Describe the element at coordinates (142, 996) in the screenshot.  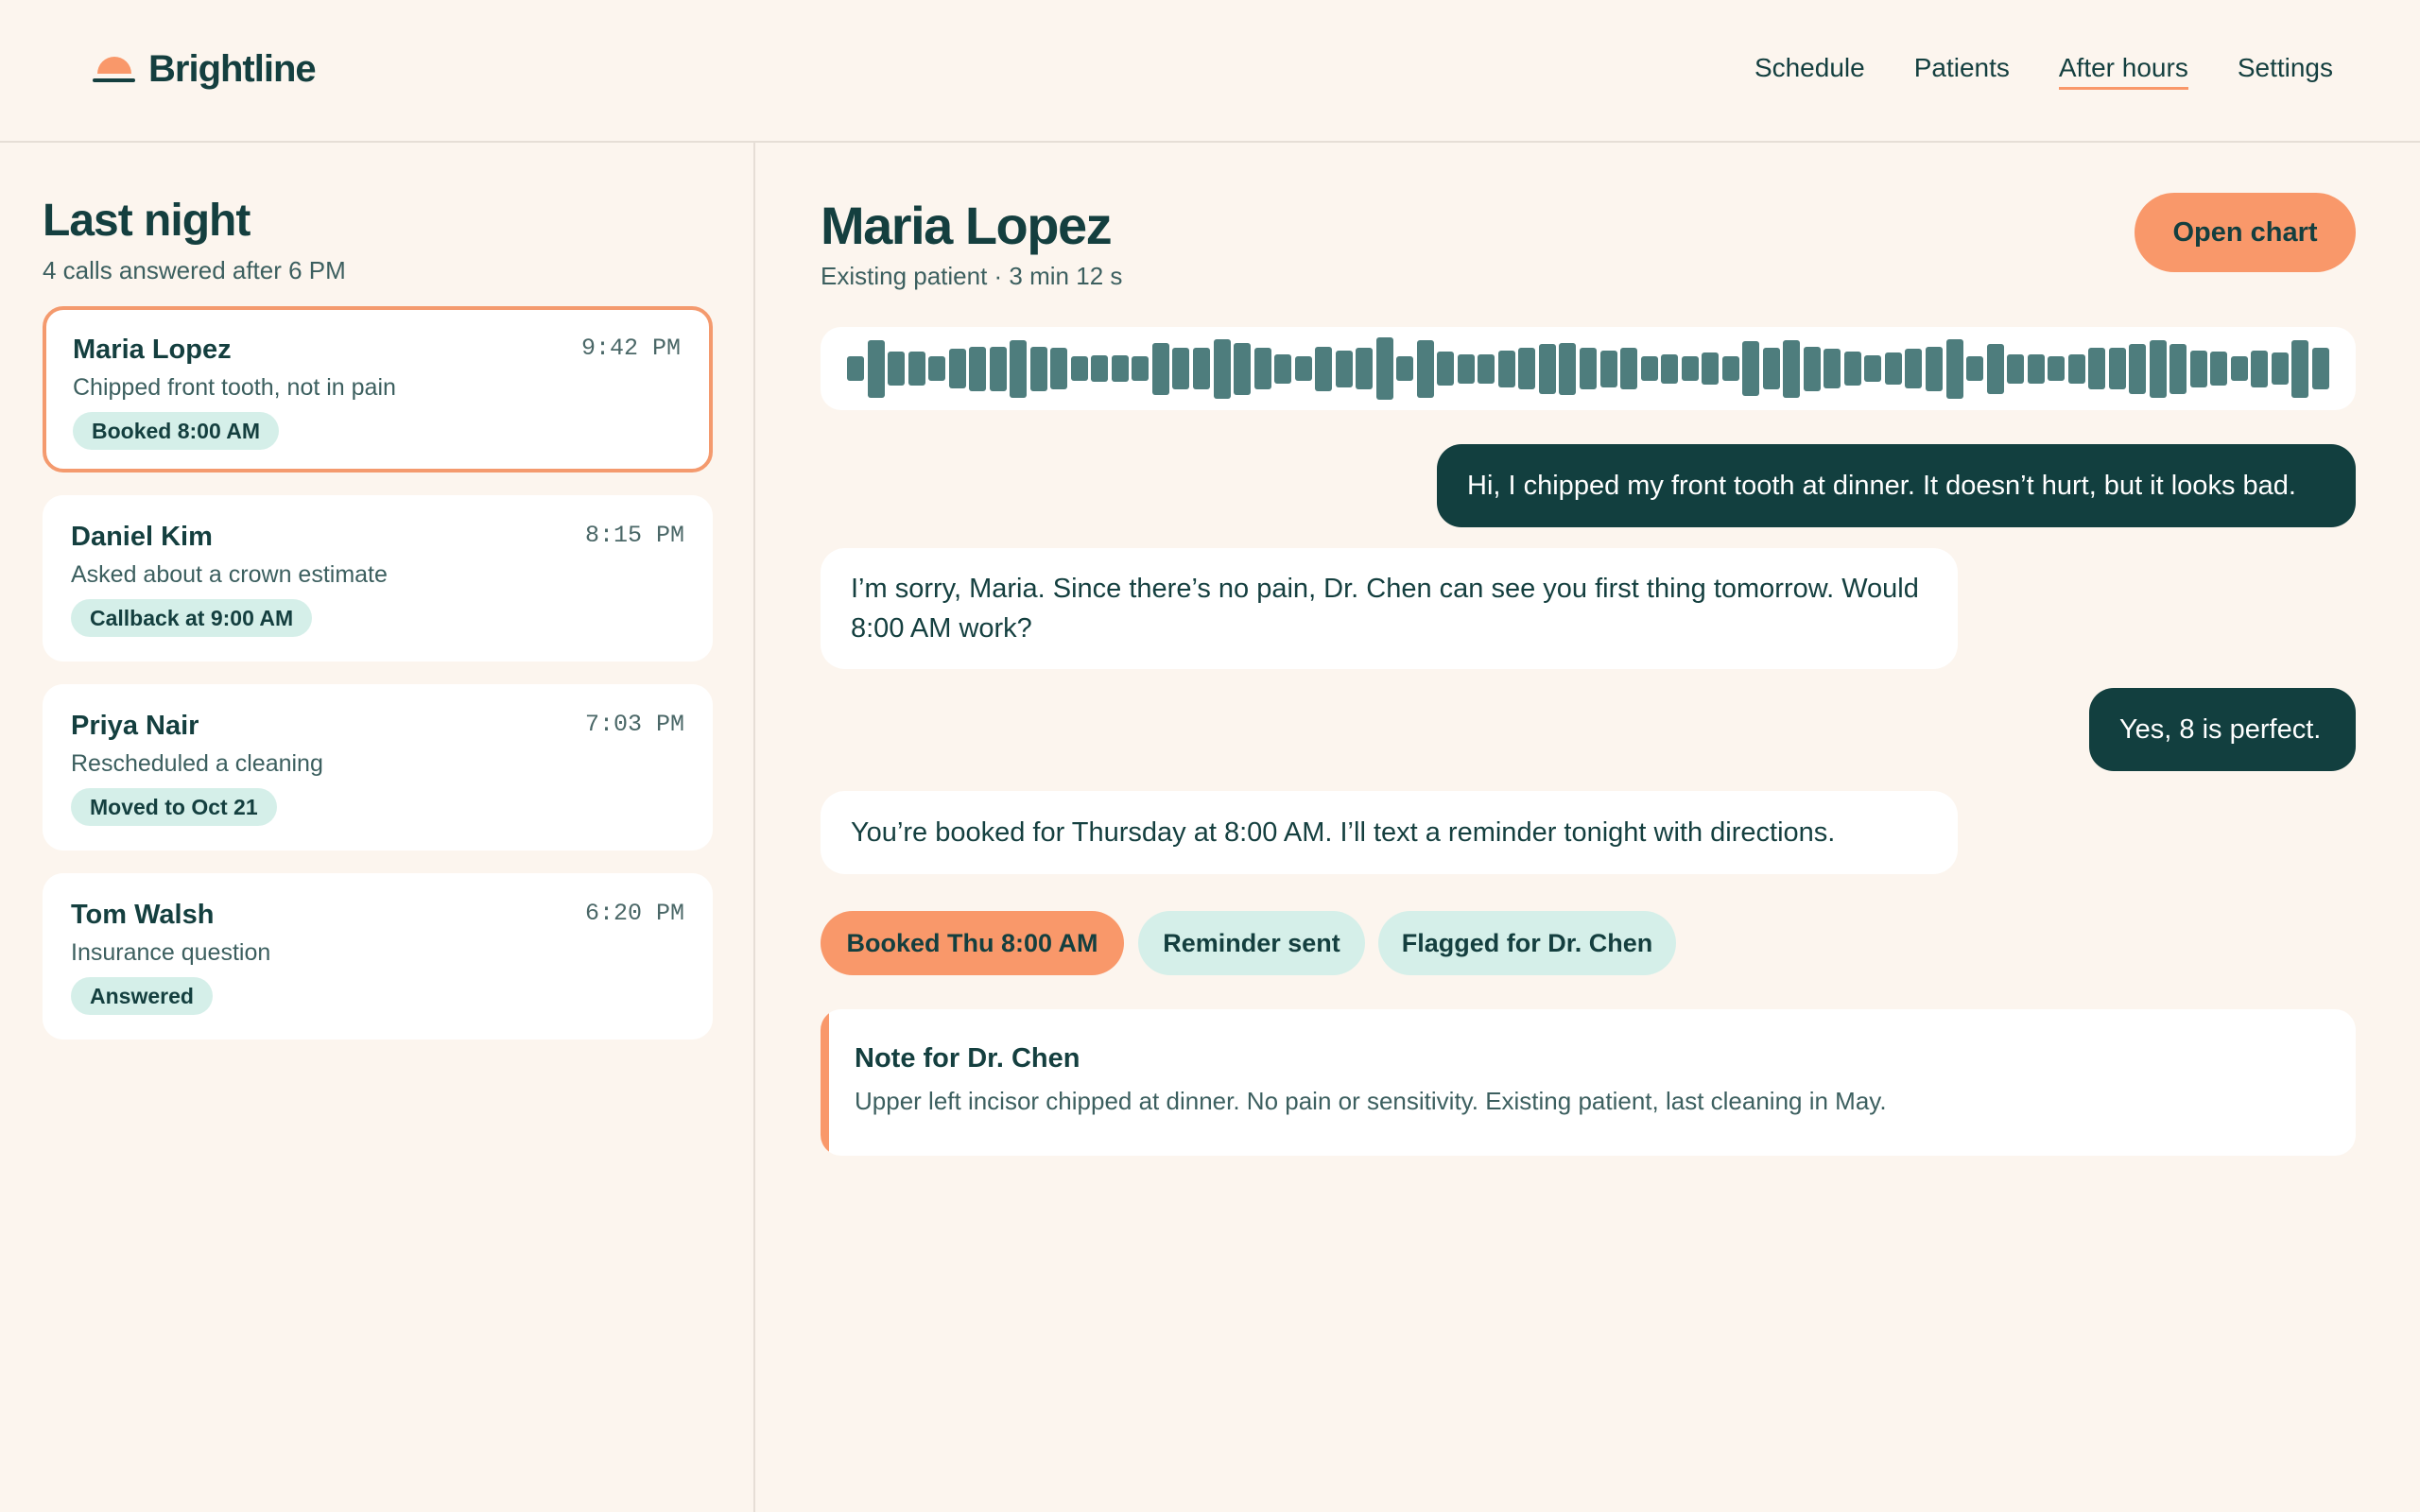
I see `call-status-badge: Answered` at that location.